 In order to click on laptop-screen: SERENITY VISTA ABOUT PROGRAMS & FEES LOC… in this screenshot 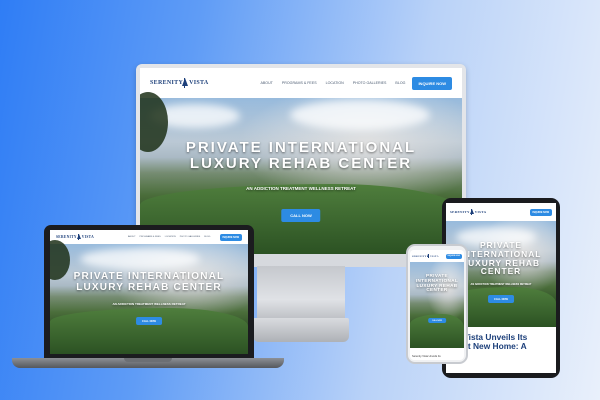, I will do `click(149, 292)`.